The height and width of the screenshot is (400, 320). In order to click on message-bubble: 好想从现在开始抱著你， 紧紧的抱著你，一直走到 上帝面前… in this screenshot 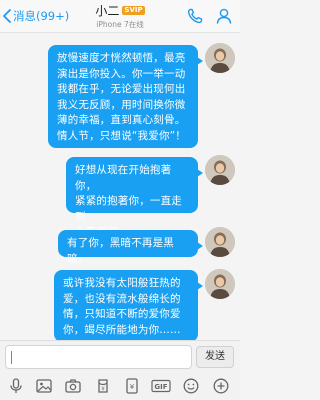, I will do `click(134, 197)`.